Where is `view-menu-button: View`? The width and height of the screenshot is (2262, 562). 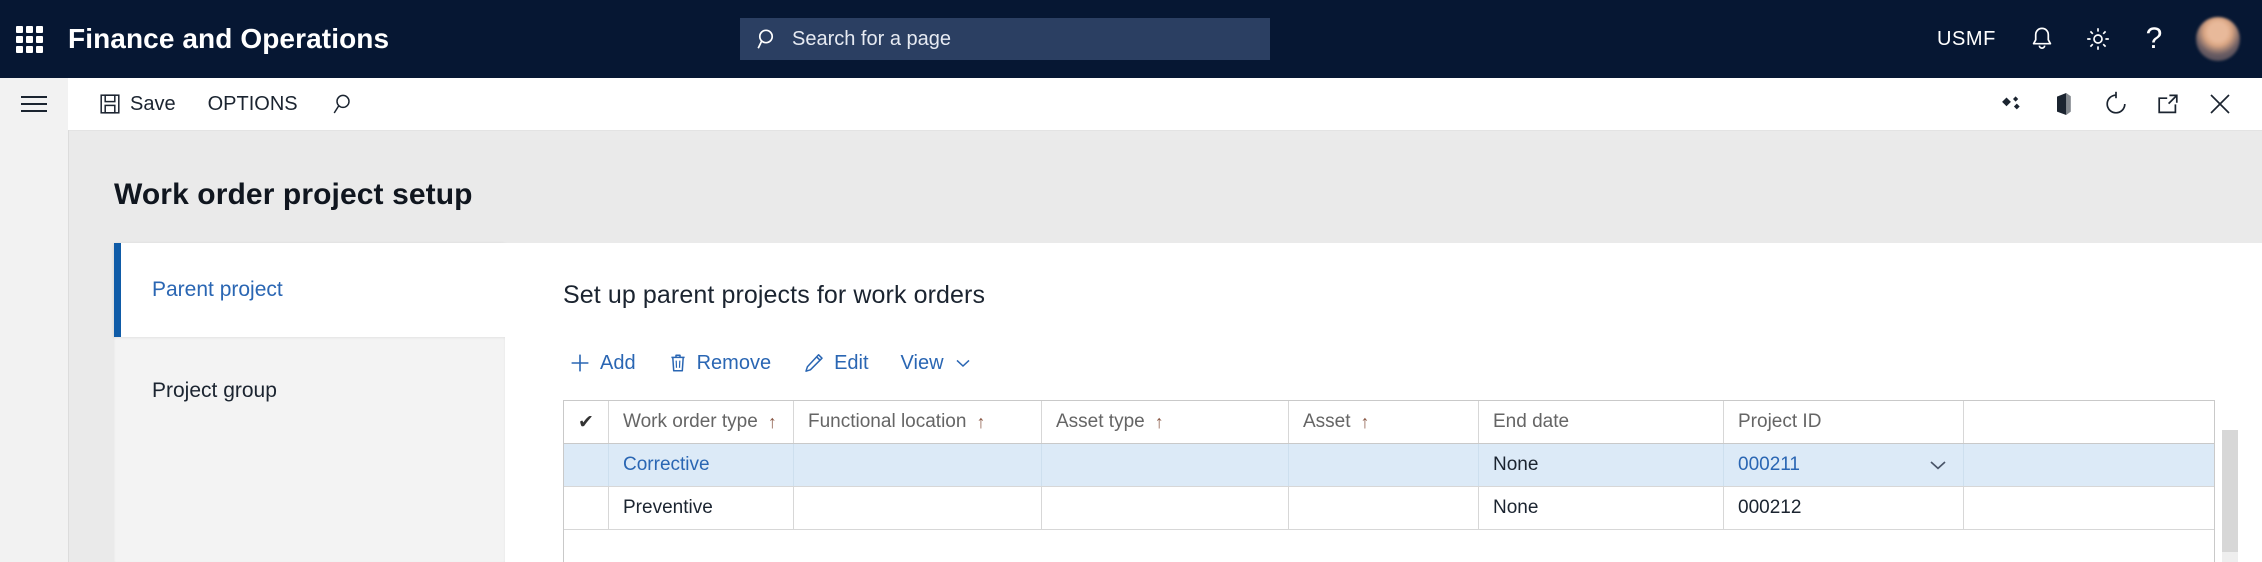 view-menu-button: View is located at coordinates (936, 363).